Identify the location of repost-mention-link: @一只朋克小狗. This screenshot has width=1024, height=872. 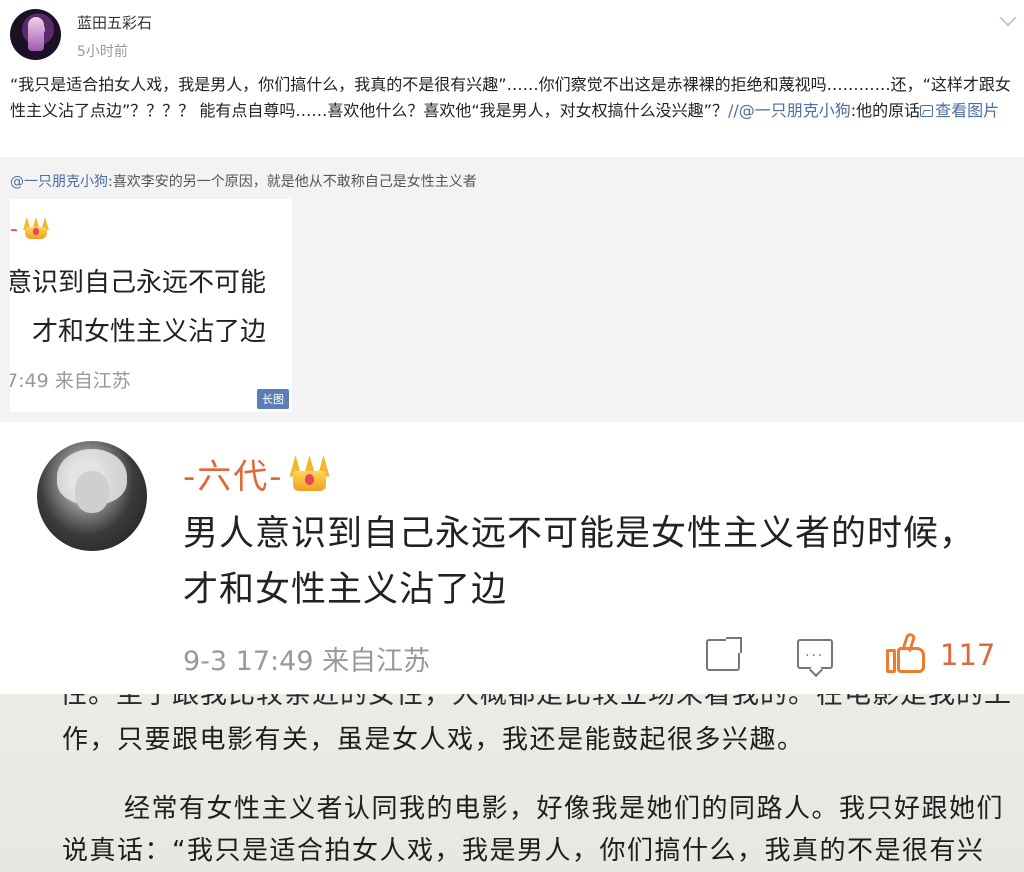
(59, 182).